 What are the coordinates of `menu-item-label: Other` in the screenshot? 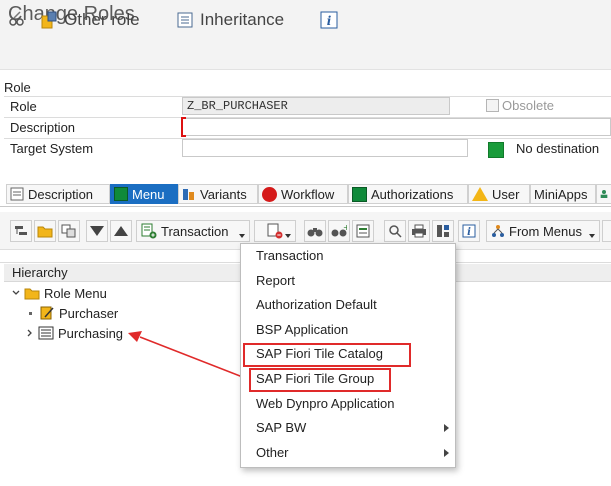 It's located at (272, 452).